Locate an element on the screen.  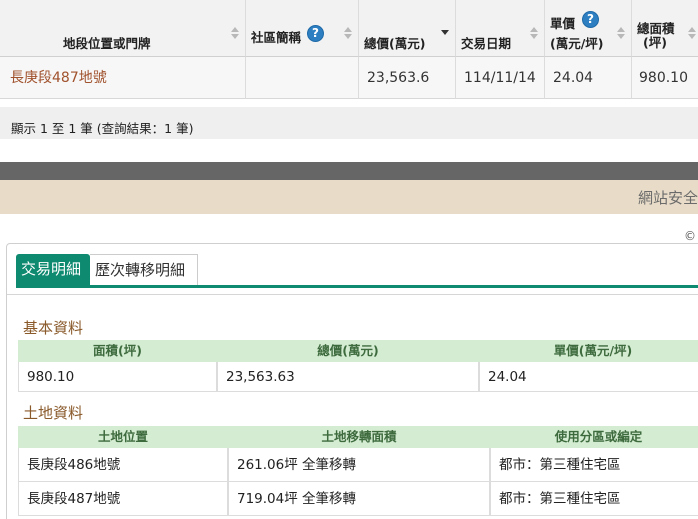
column-header-label: 交易日期 is located at coordinates (486, 43).